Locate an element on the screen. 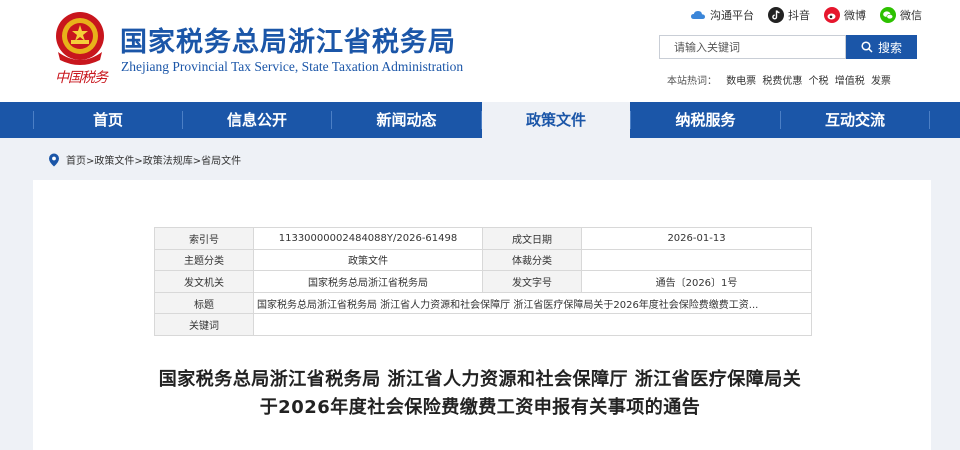 The width and height of the screenshot is (960, 450). keywords-label: 关键词 is located at coordinates (204, 324).